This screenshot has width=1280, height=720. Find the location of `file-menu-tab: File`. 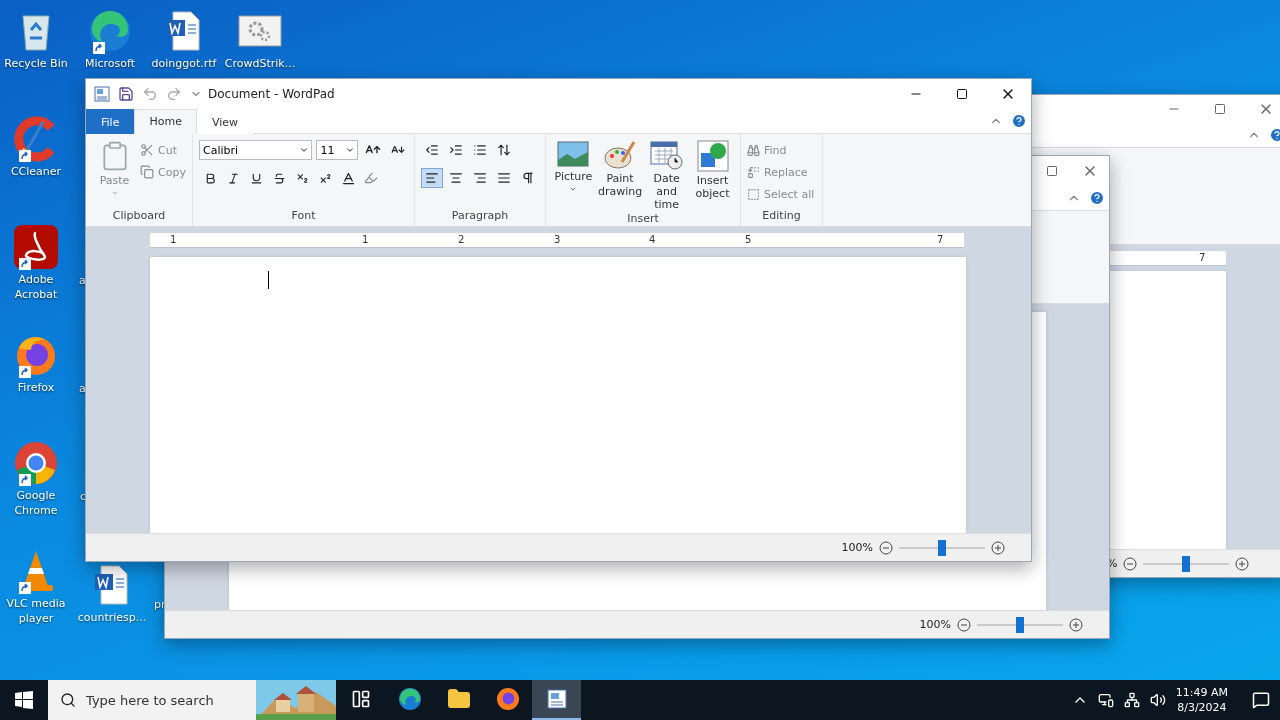

file-menu-tab: File is located at coordinates (110, 121).